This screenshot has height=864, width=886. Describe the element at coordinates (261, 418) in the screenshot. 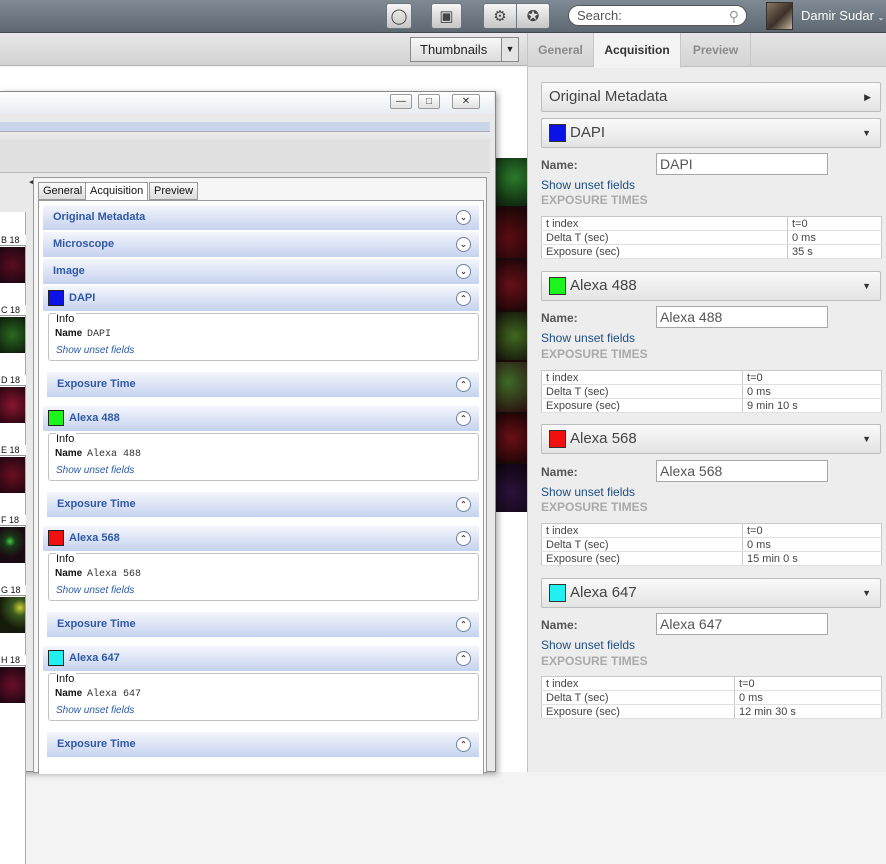

I see `channel-header-alexa-488: Alexa 488 ⌃` at that location.